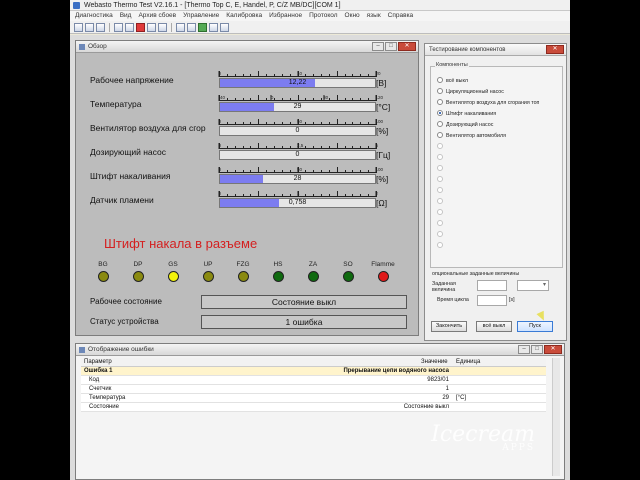  What do you see at coordinates (126, 16) in the screenshot?
I see `menu-item: Вид` at bounding box center [126, 16].